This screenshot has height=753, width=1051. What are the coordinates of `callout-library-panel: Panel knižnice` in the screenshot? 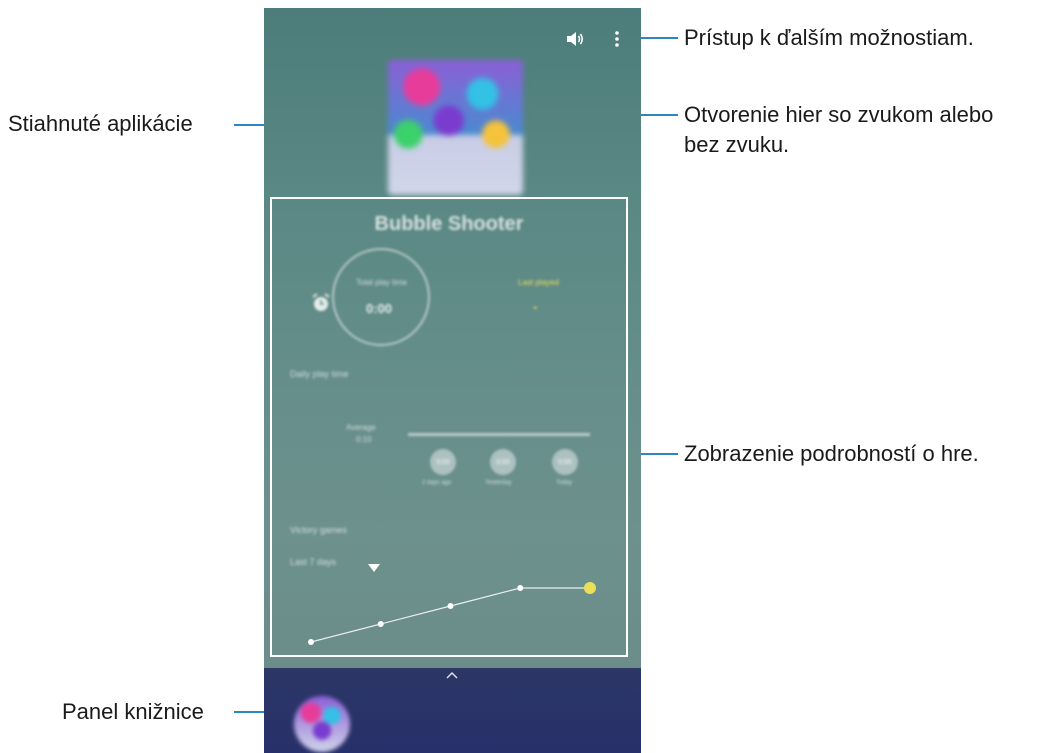 It's located at (133, 711).